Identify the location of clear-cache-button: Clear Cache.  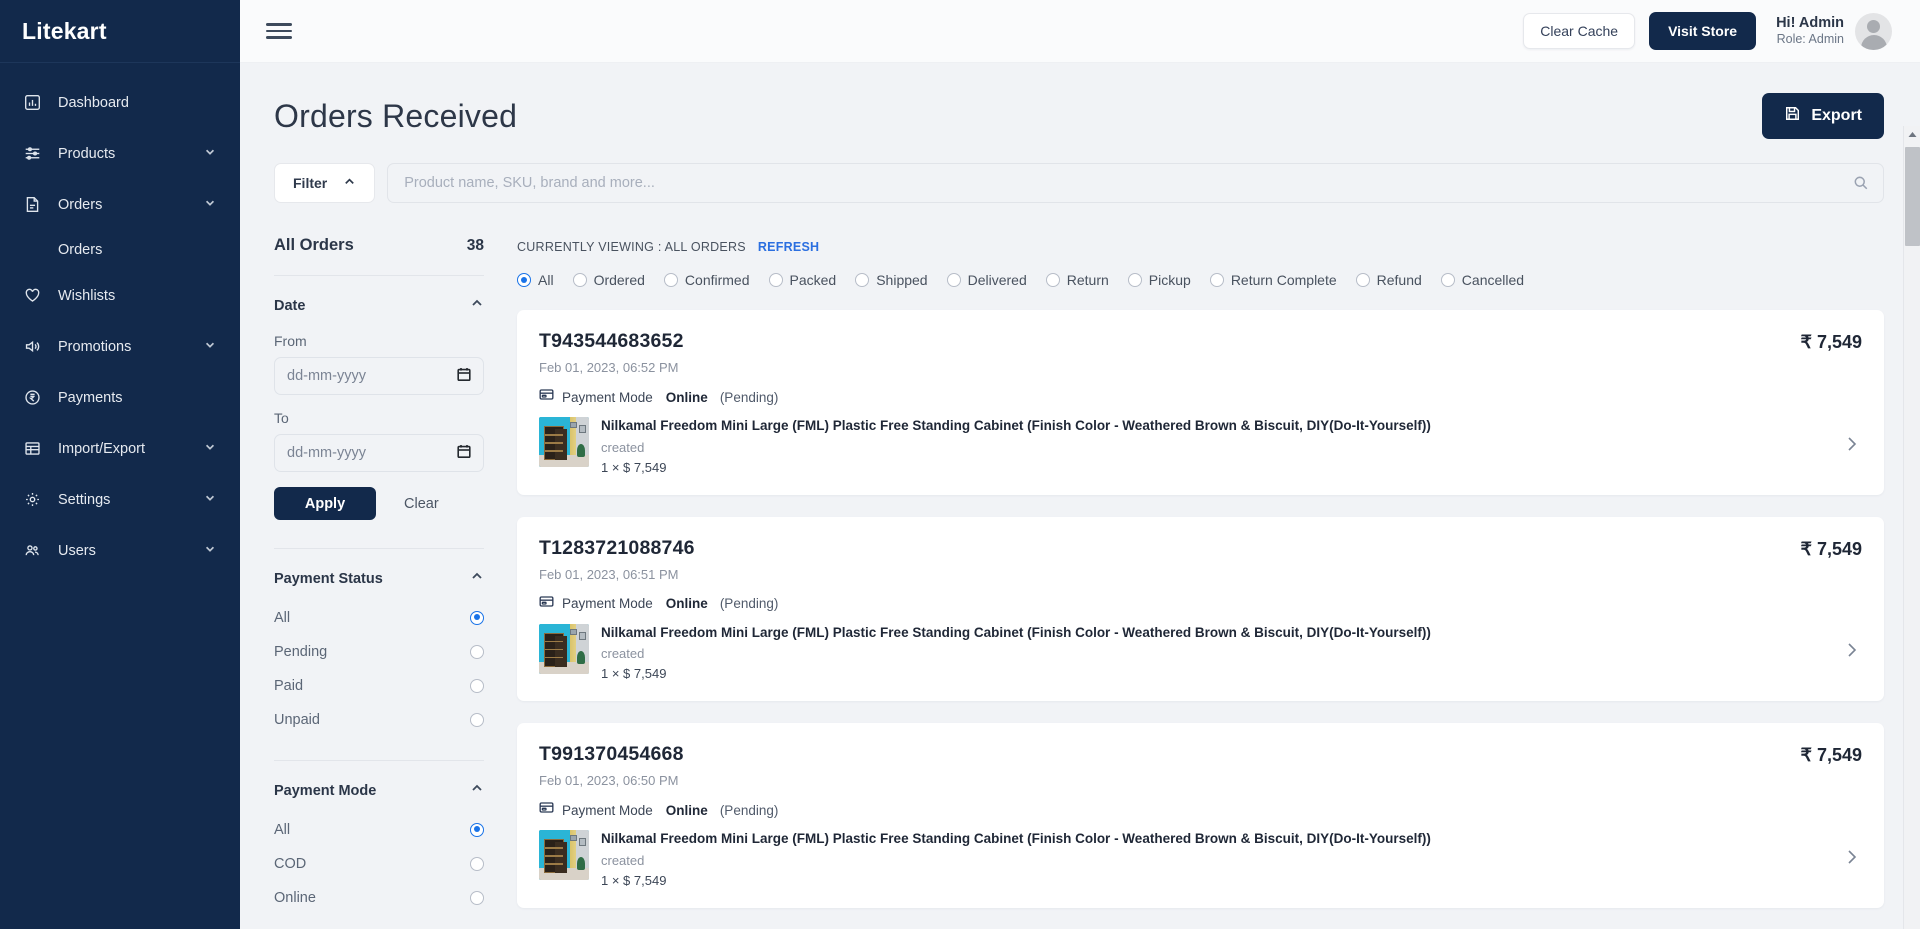
(1579, 31).